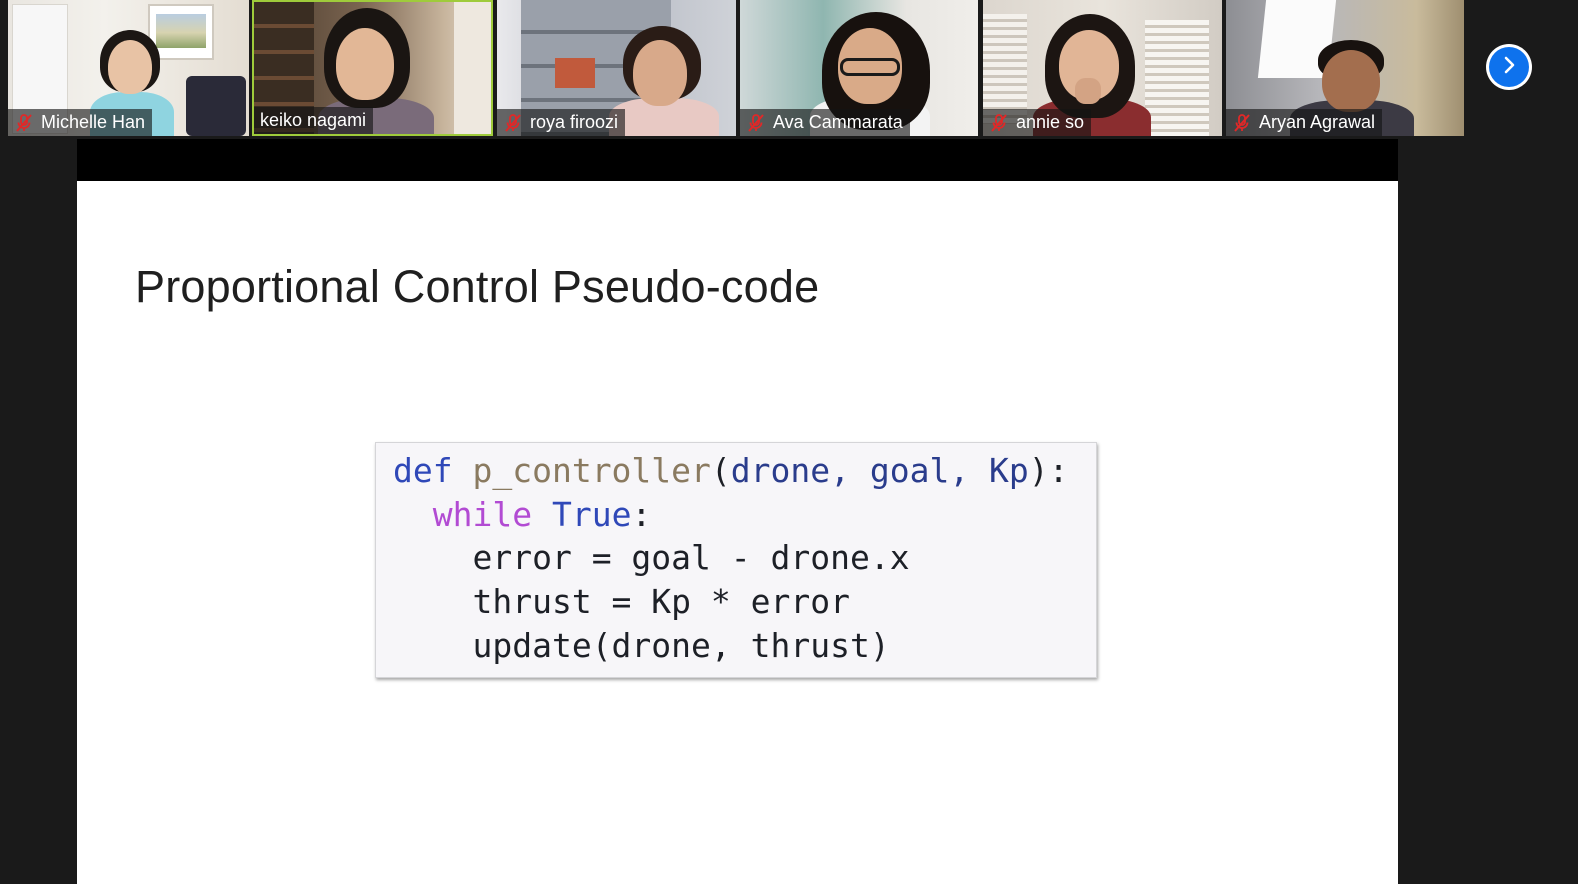  Describe the element at coordinates (1050, 122) in the screenshot. I see `participant-name: annie so` at that location.